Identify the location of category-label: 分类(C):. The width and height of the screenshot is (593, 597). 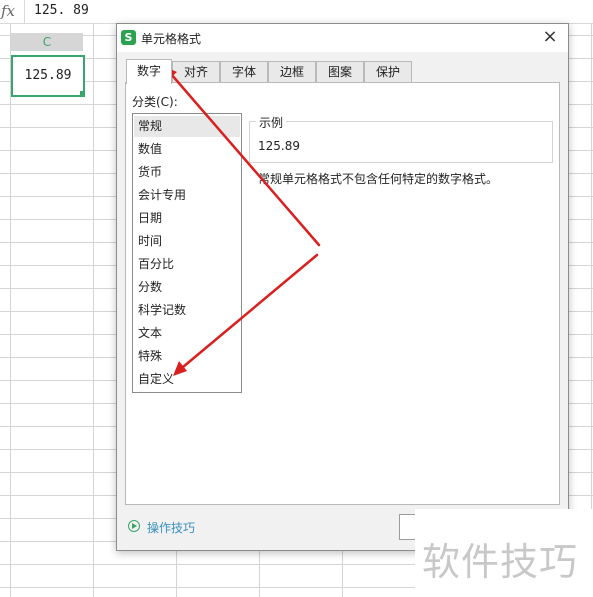
(155, 102).